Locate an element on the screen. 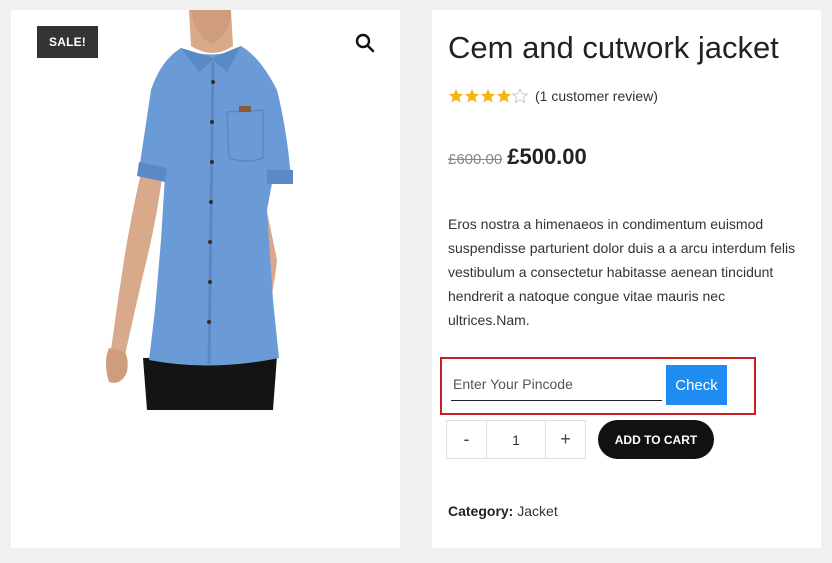  star-rating is located at coordinates (488, 96).